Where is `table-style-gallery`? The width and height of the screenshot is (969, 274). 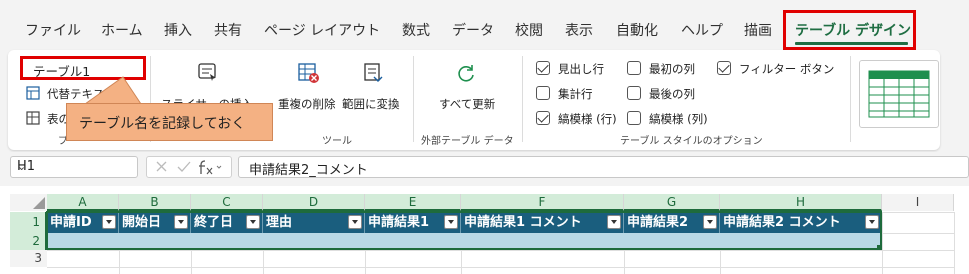 table-style-gallery is located at coordinates (899, 94).